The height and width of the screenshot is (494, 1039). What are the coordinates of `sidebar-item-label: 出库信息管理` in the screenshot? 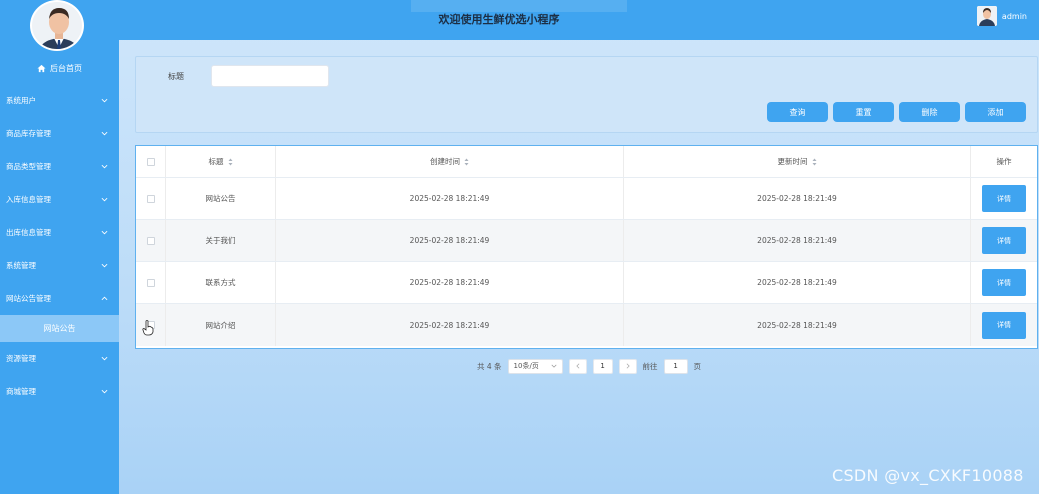 It's located at (28, 232).